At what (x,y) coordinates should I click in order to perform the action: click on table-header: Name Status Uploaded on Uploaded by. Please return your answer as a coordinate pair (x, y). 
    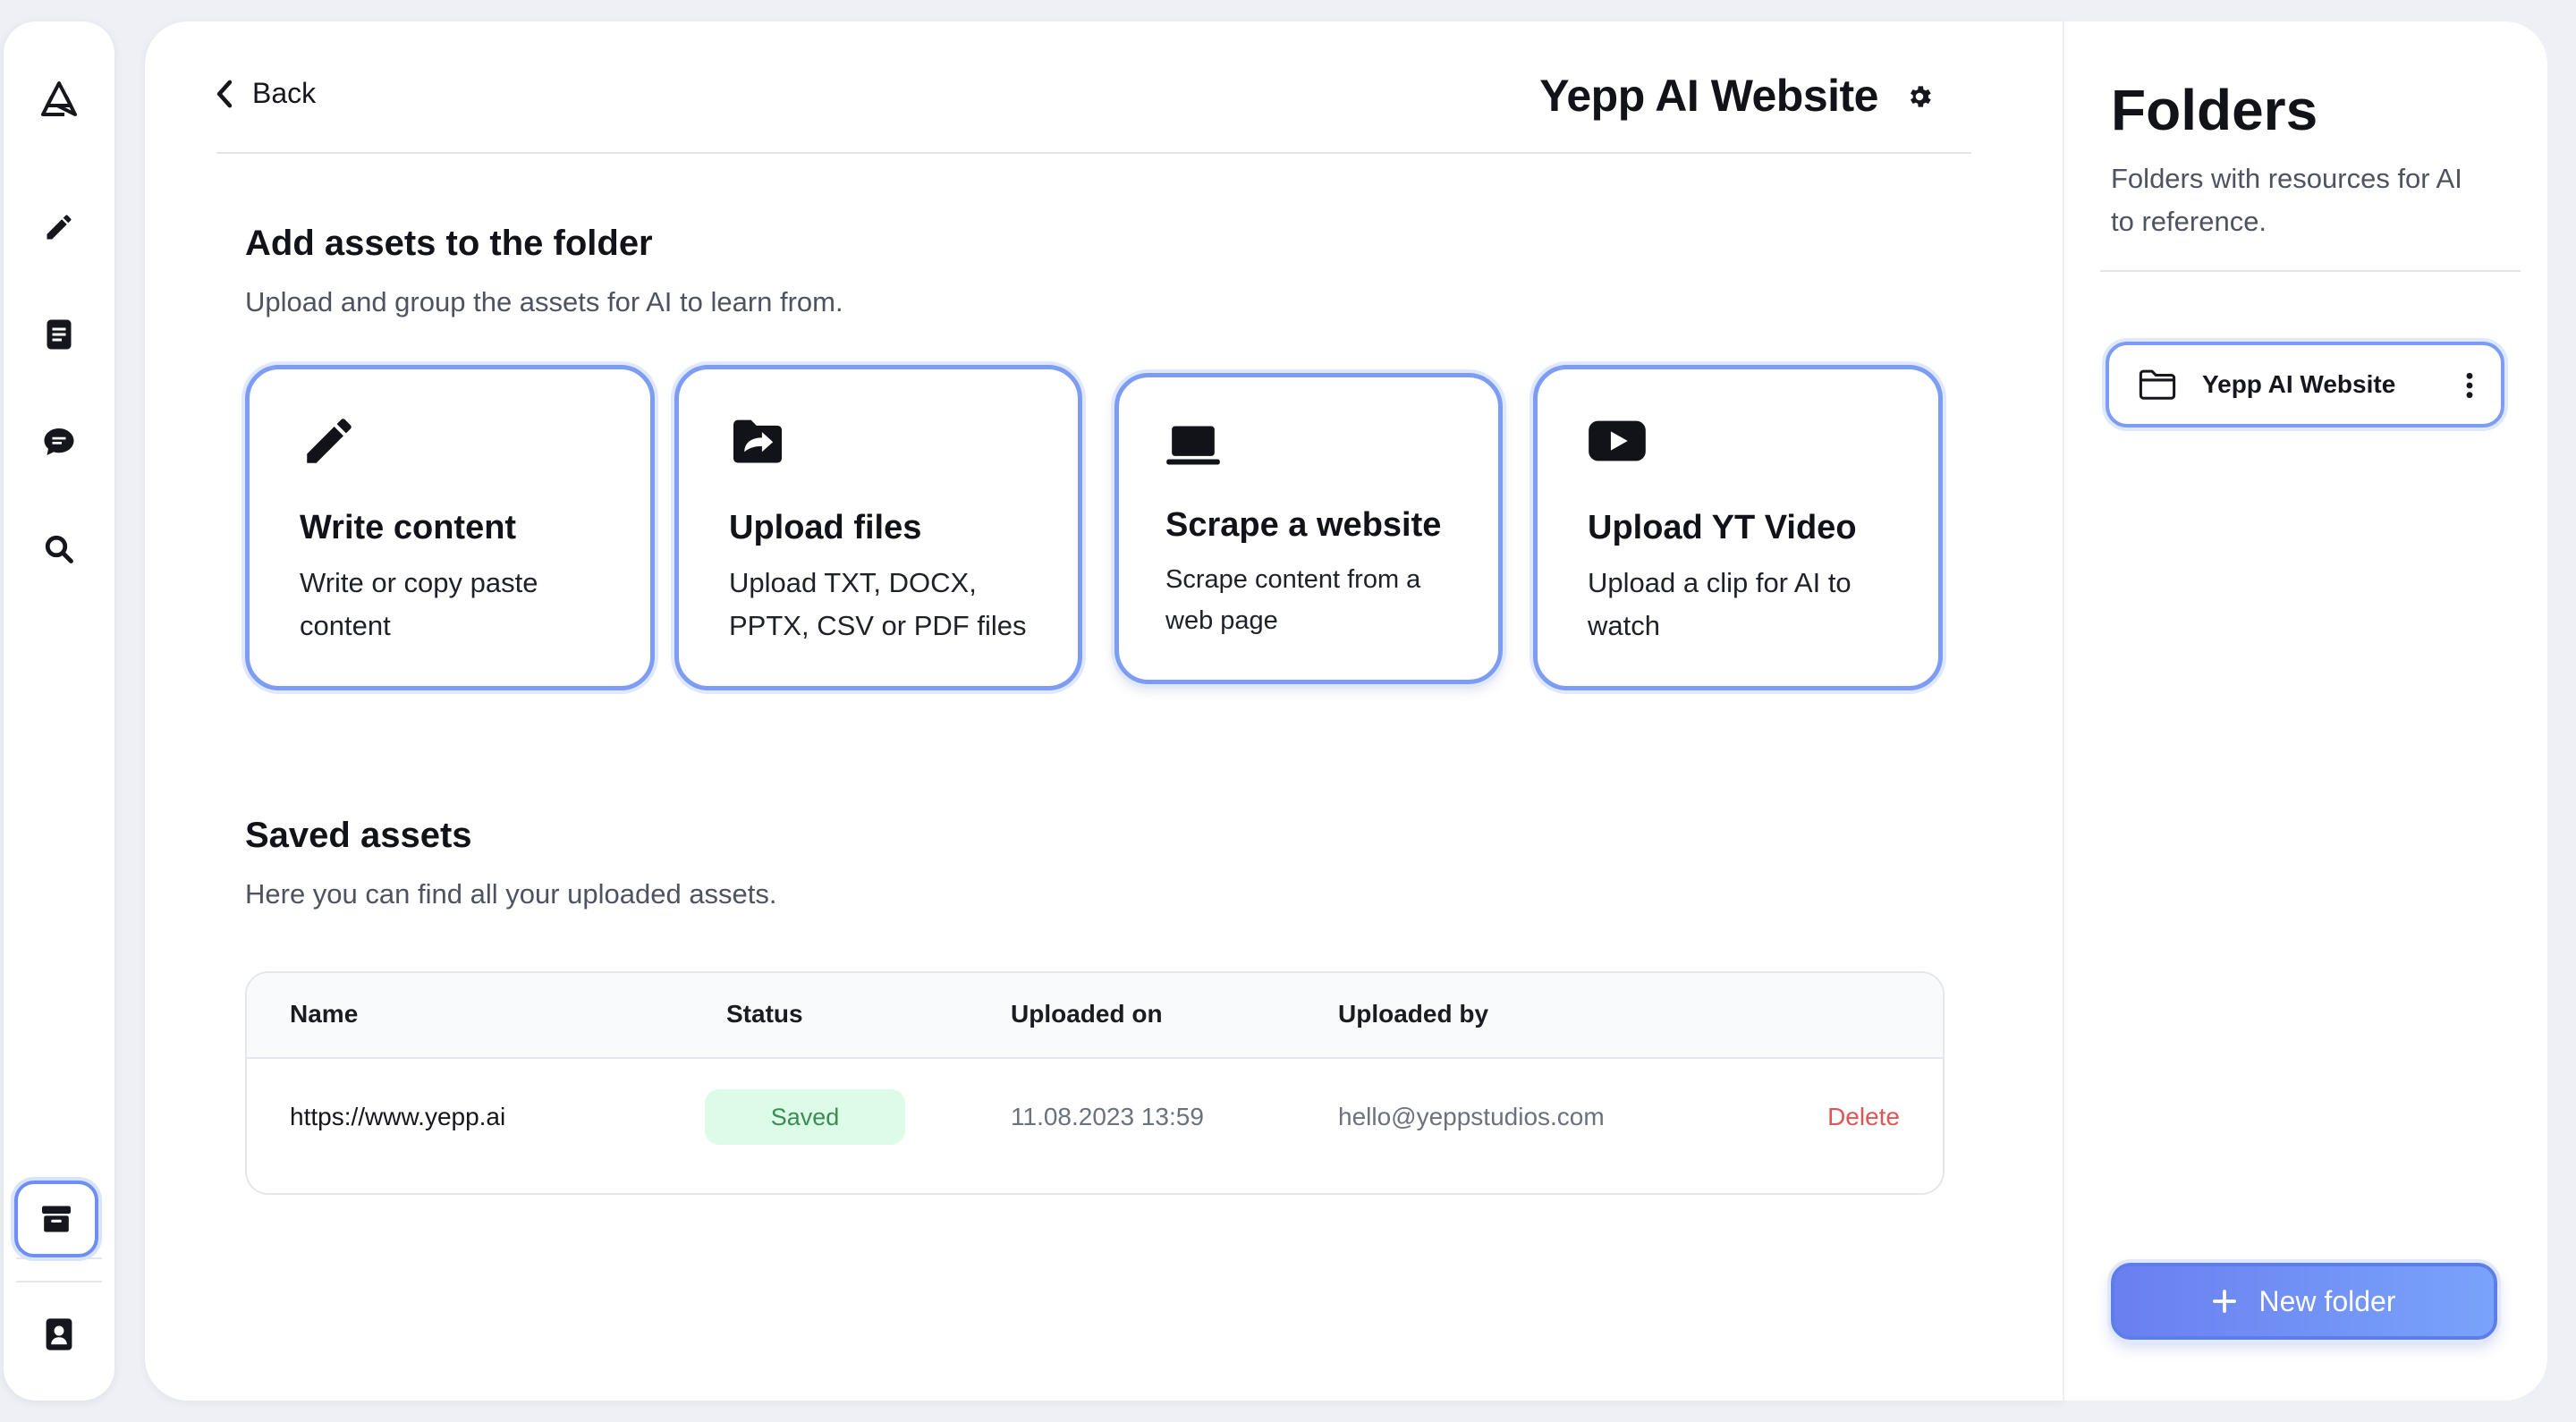
    Looking at the image, I should click on (1095, 1016).